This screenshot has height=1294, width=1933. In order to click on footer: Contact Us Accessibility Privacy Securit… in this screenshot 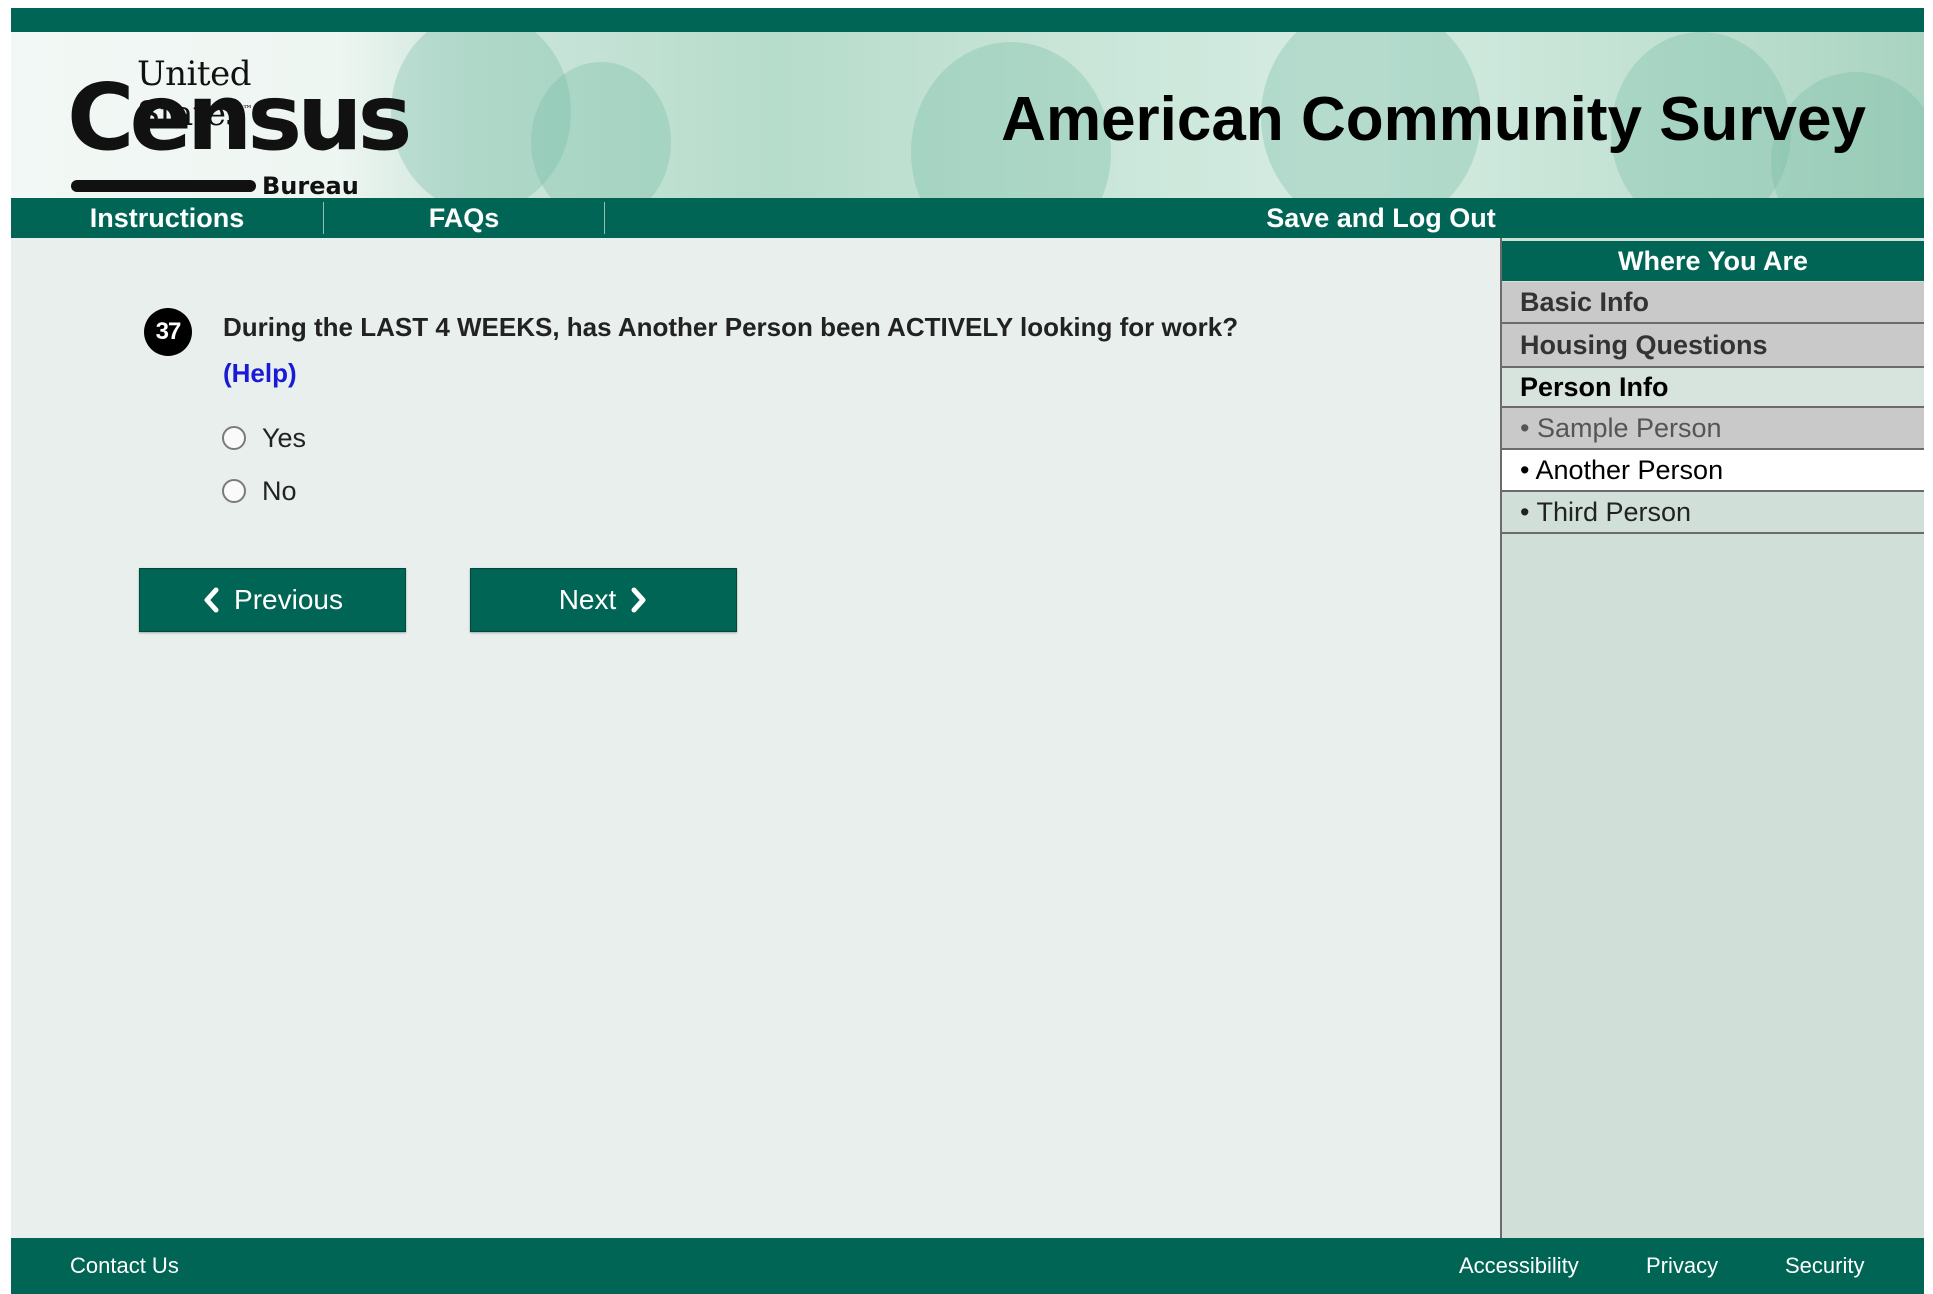, I will do `click(967, 1266)`.